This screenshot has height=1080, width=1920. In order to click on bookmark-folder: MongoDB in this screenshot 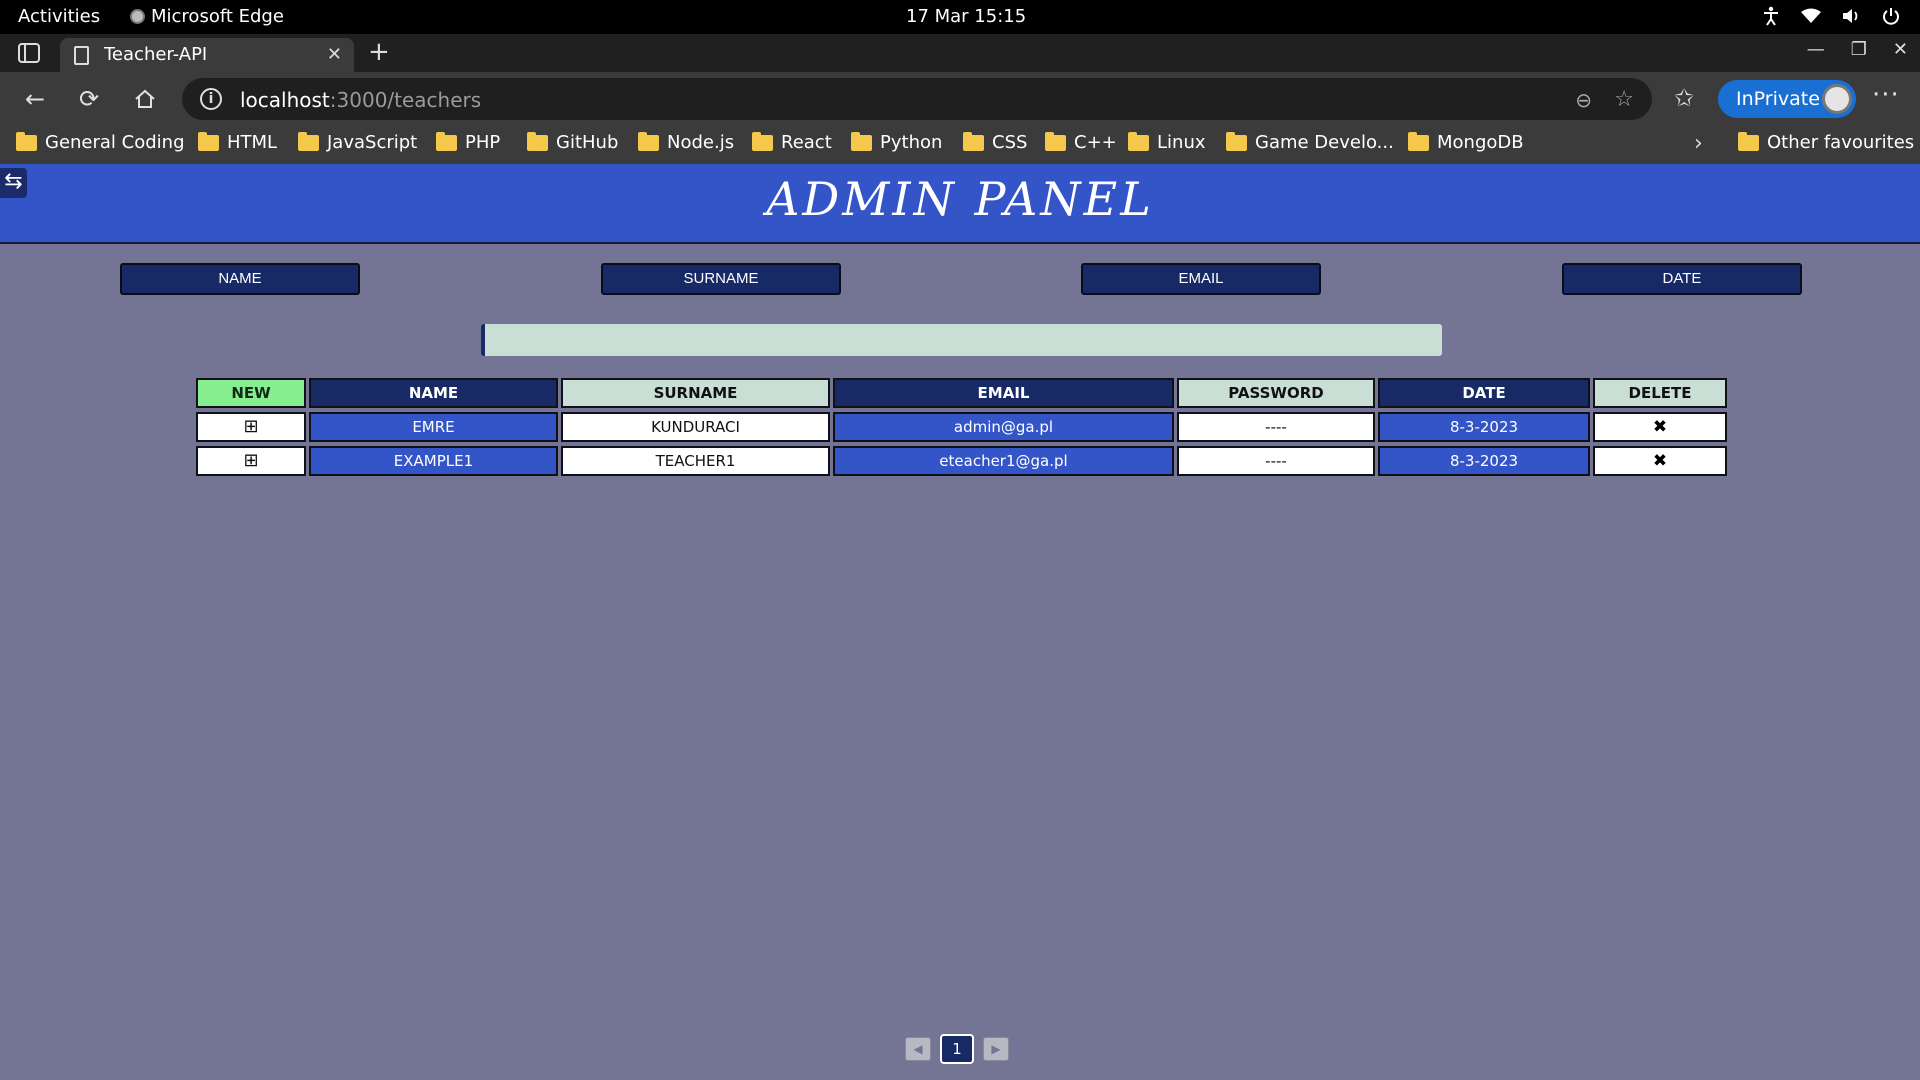, I will do `click(1466, 142)`.